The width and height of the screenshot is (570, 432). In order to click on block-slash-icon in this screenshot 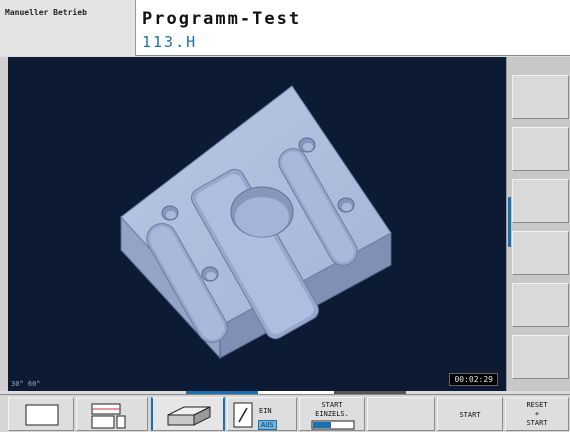, I will do `click(243, 415)`.